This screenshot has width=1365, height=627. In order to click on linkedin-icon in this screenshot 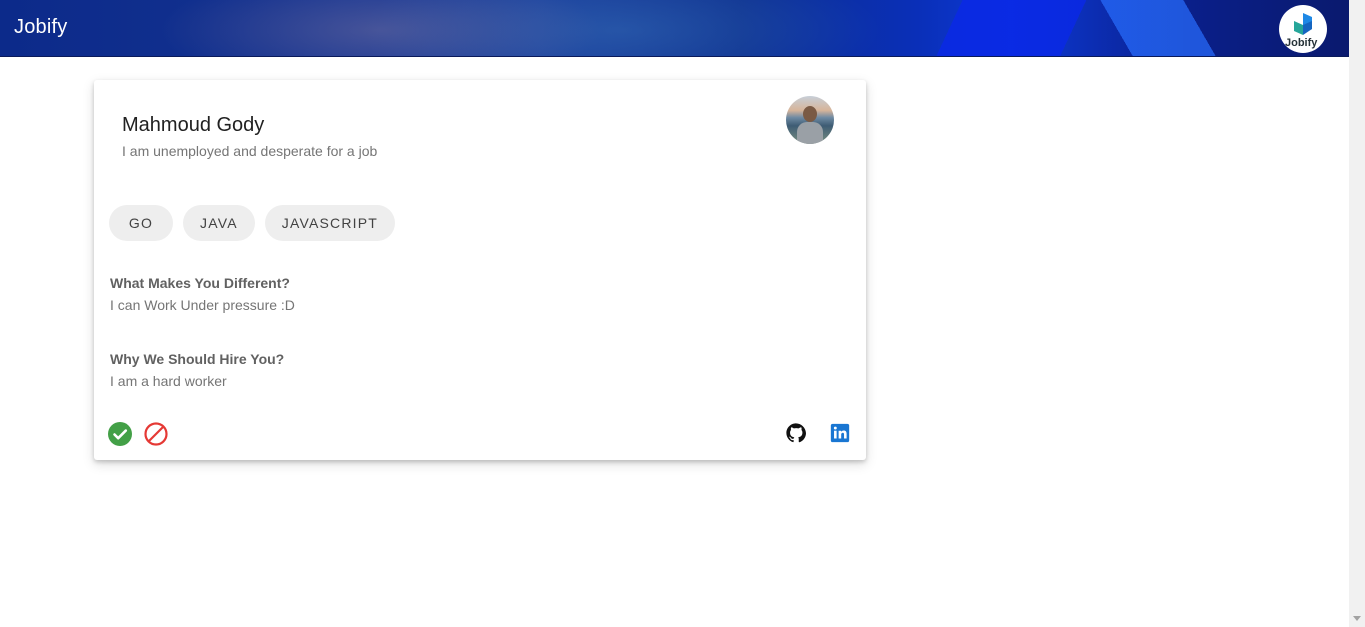, I will do `click(840, 433)`.